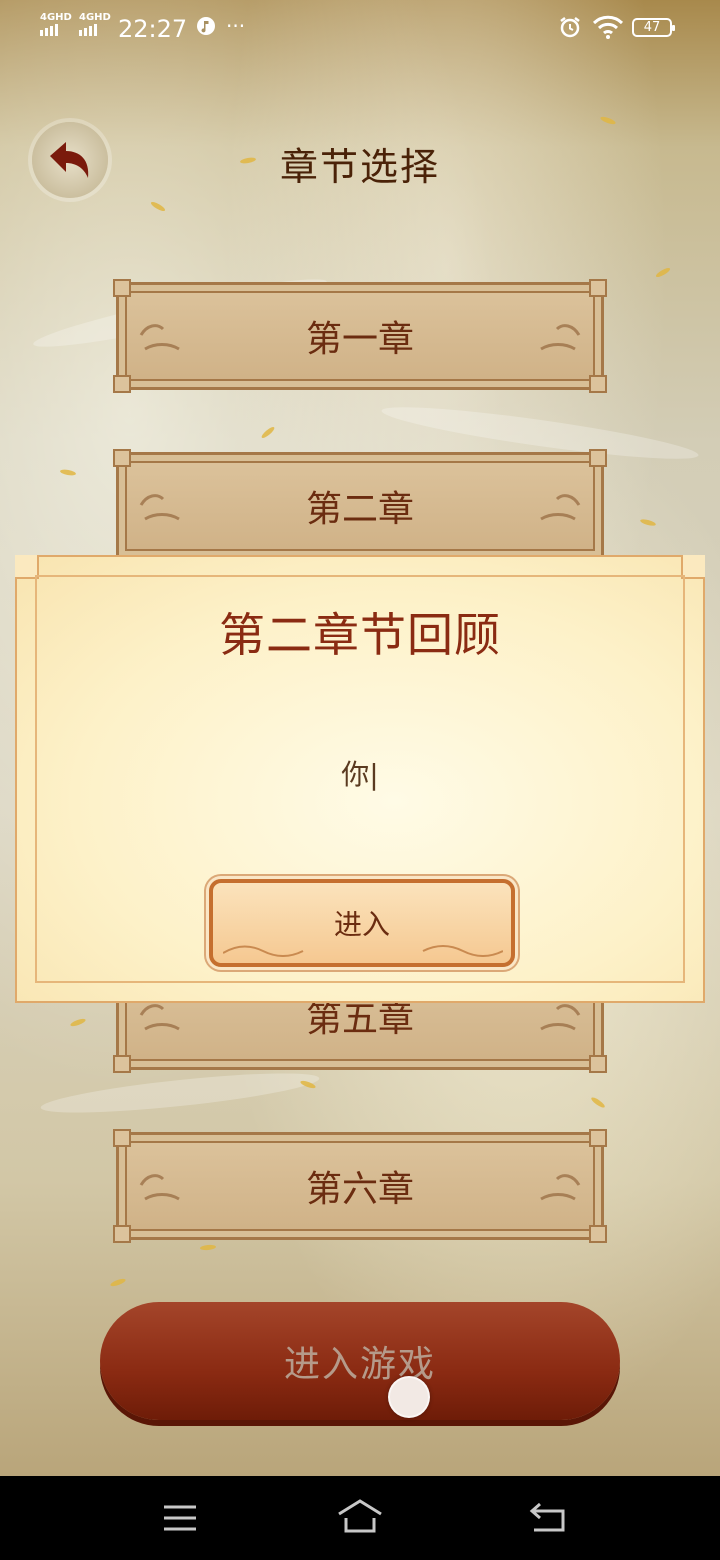  Describe the element at coordinates (360, 28) in the screenshot. I see `status-bar: 4GHD 4GHD 22:27 ··· 47` at that location.